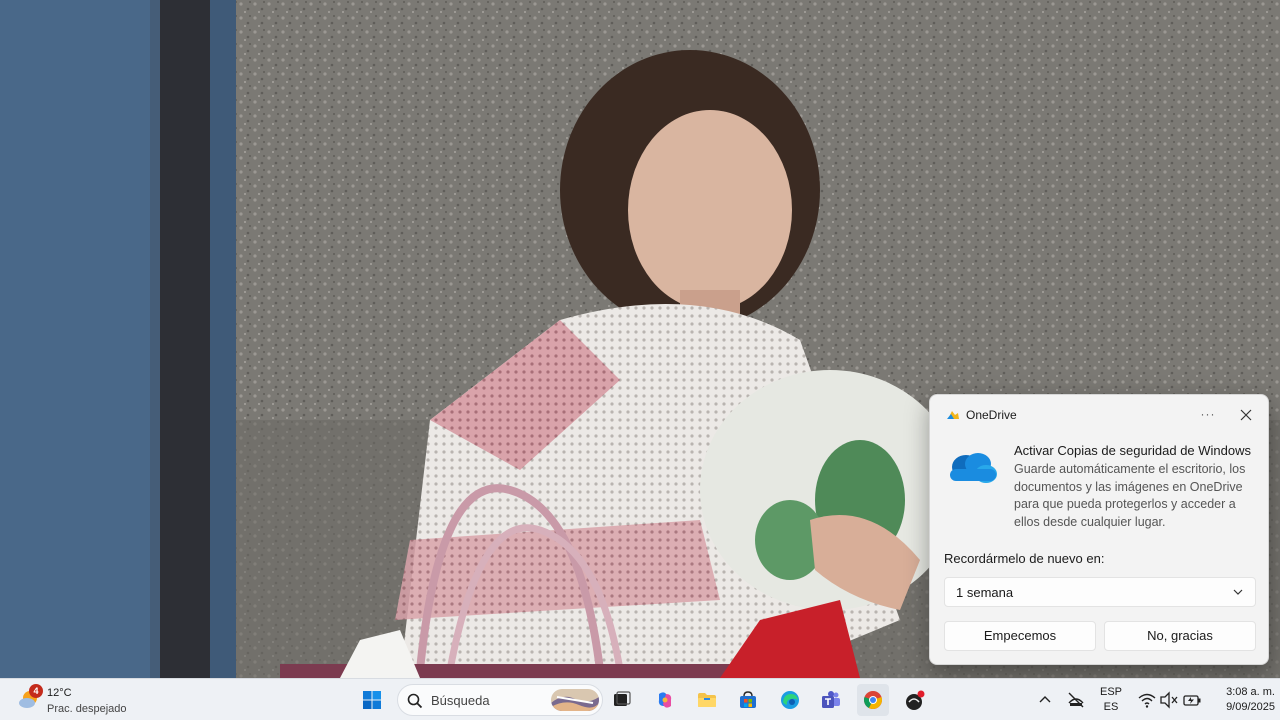  I want to click on task-view-button, so click(622, 700).